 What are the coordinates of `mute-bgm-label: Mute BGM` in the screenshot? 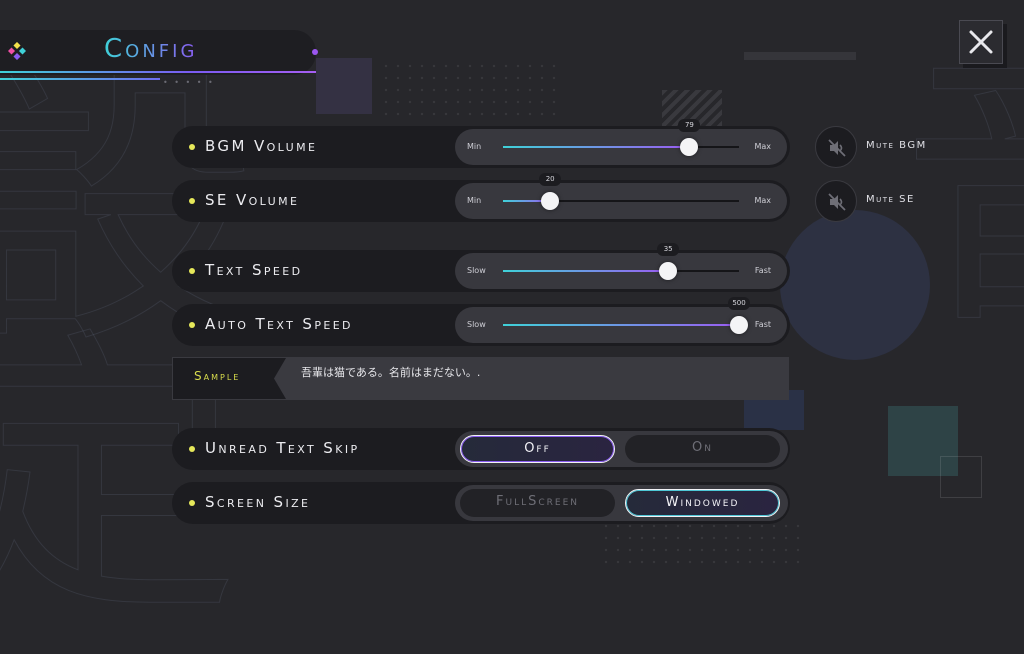 It's located at (896, 145).